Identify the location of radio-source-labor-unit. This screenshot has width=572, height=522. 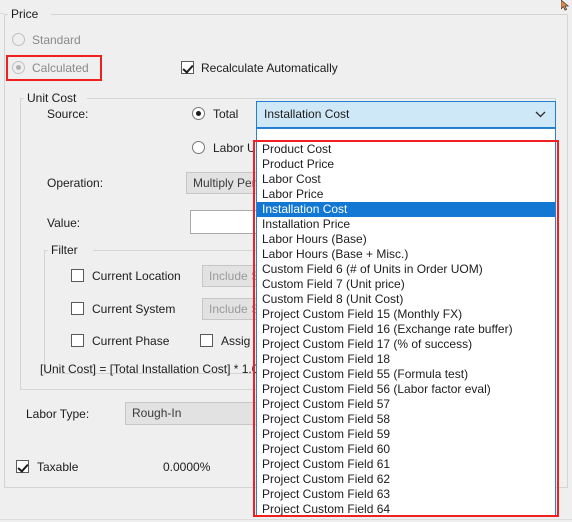
(198, 147).